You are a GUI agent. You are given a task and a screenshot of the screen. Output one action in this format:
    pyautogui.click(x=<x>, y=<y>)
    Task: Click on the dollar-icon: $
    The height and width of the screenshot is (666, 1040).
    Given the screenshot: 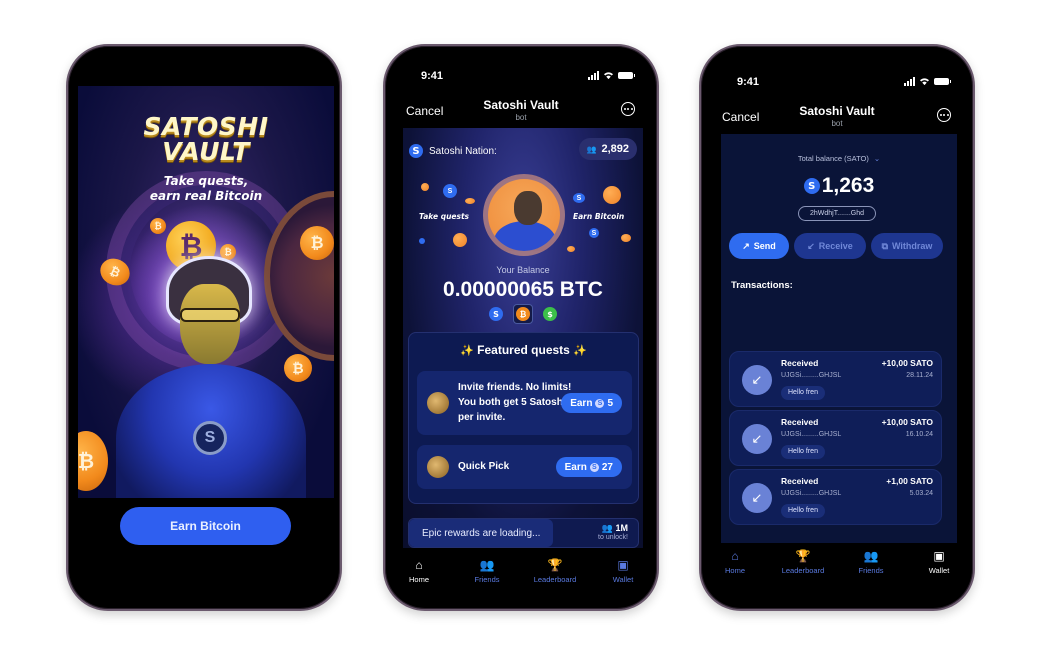 What is the action you would take?
    pyautogui.click(x=550, y=314)
    